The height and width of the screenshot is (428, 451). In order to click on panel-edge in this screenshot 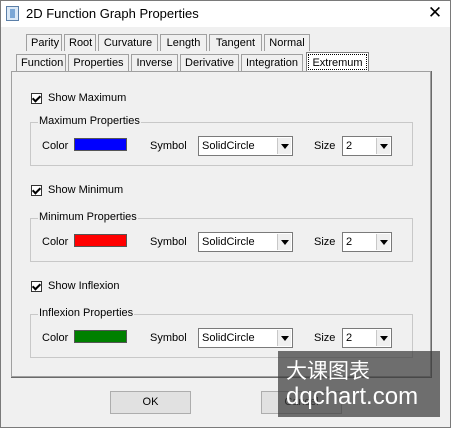, I will do `click(431, 224)`.